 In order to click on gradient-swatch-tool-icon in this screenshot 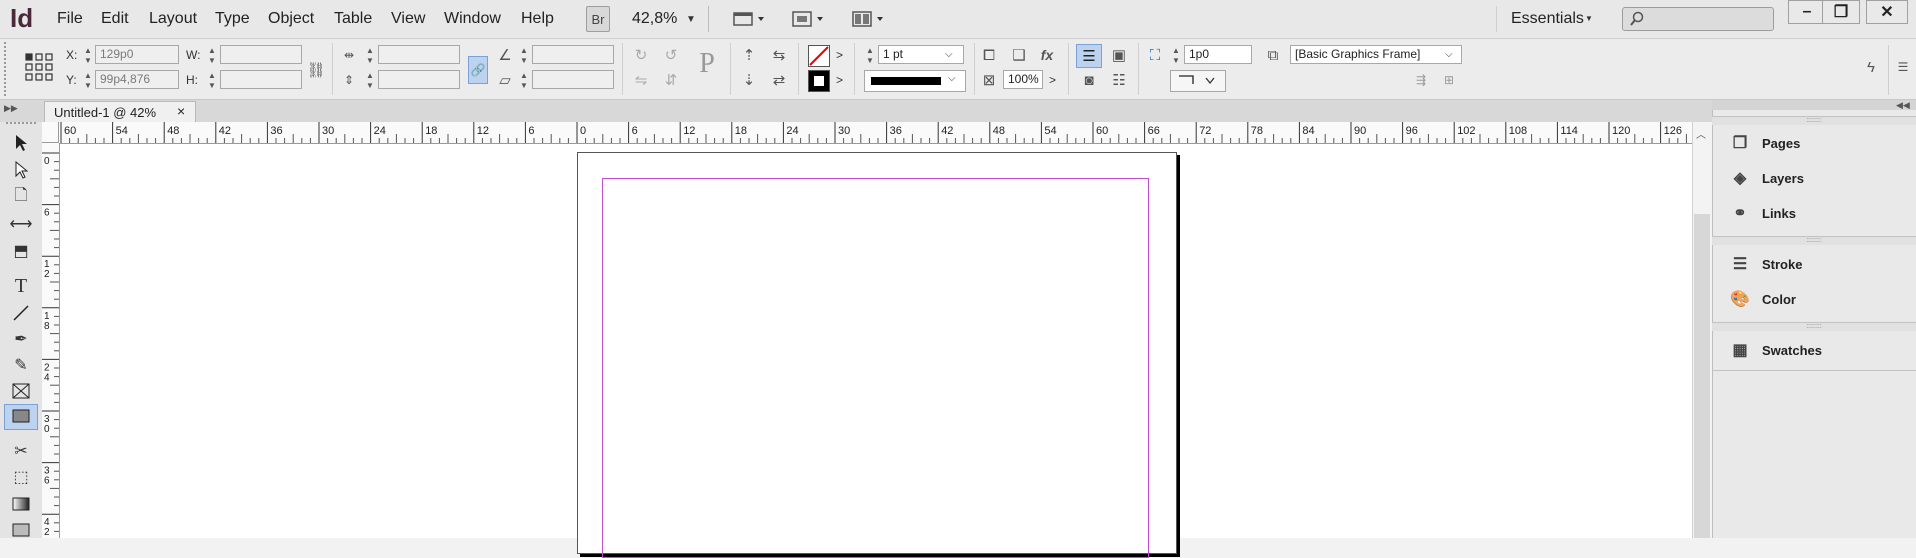, I will do `click(21, 504)`.